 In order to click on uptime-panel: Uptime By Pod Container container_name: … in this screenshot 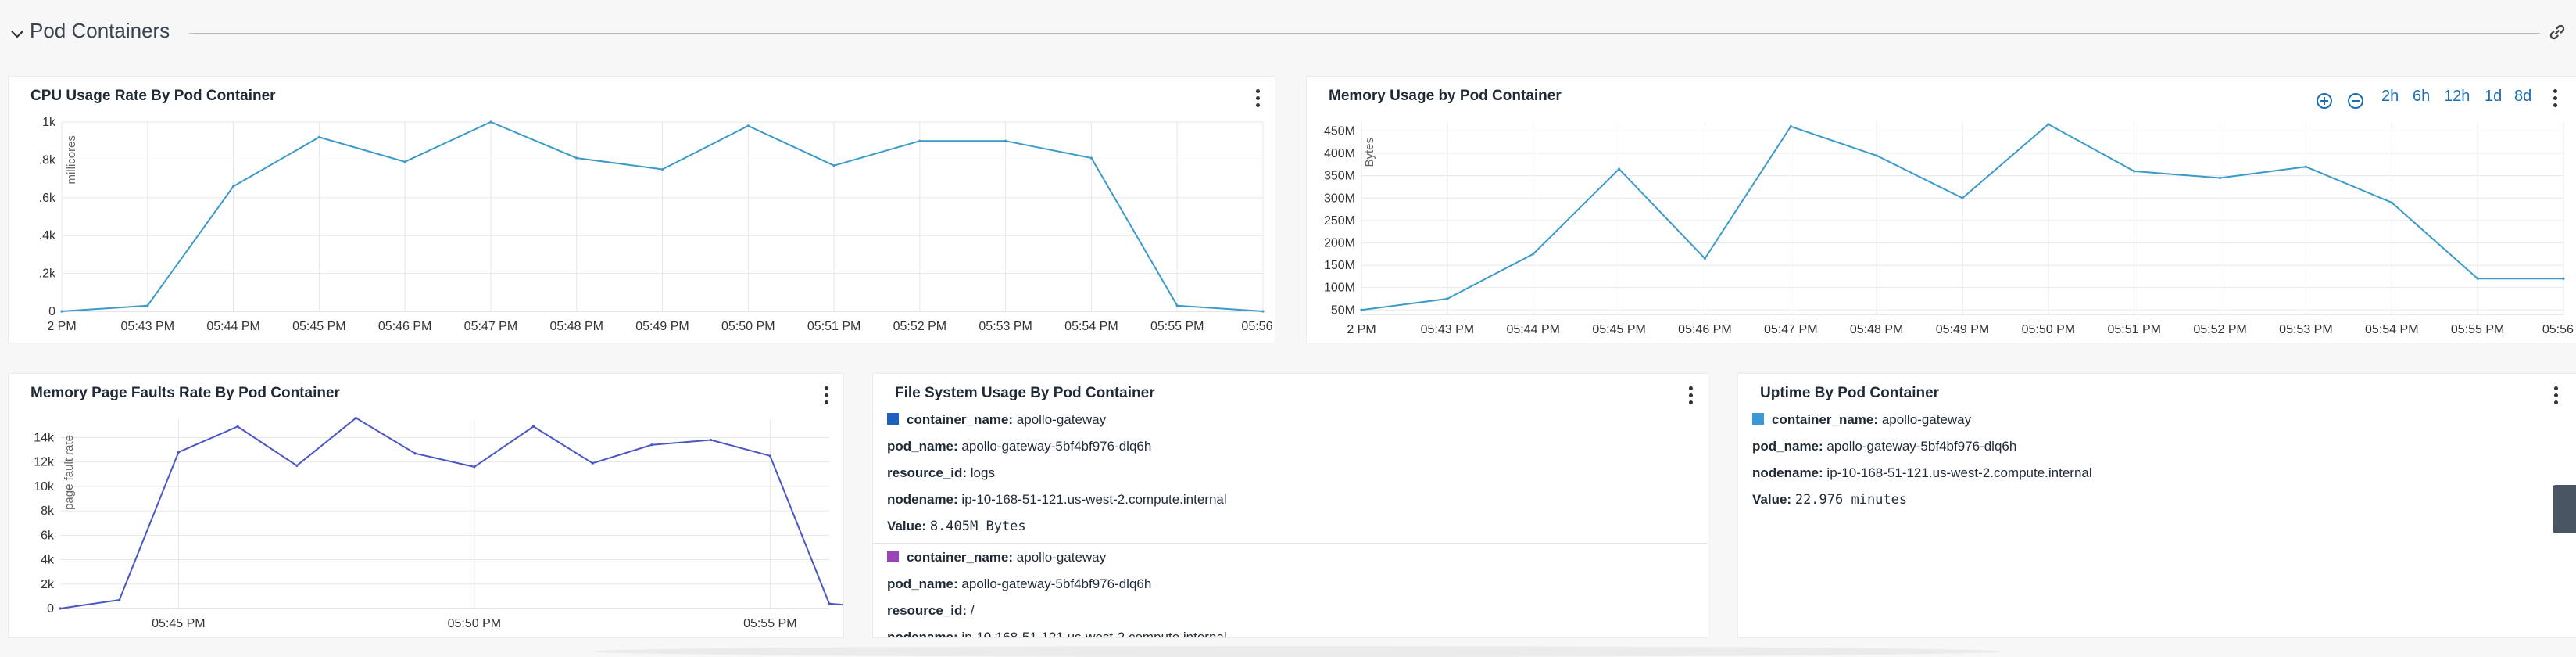, I will do `click(2156, 505)`.